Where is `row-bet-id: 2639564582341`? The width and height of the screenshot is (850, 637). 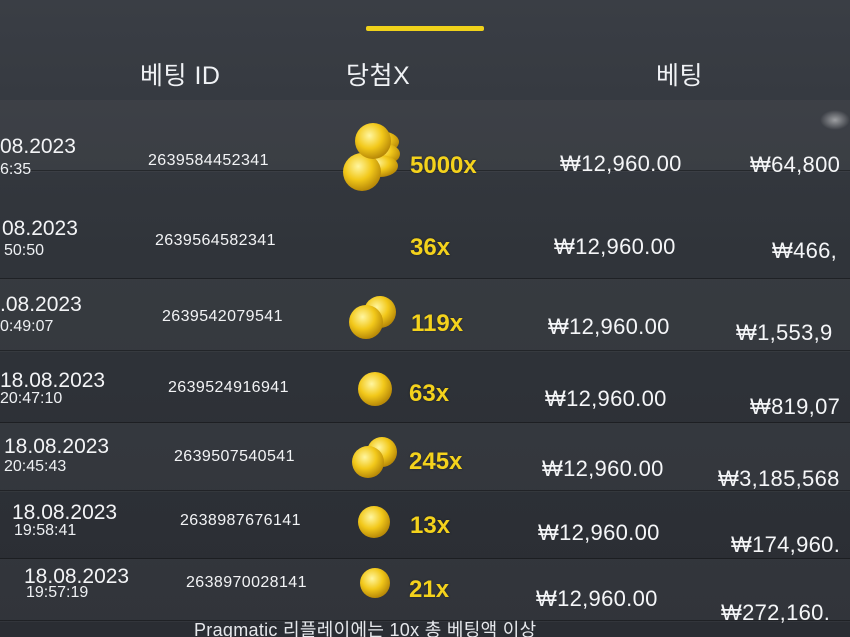
row-bet-id: 2639564582341 is located at coordinates (215, 240).